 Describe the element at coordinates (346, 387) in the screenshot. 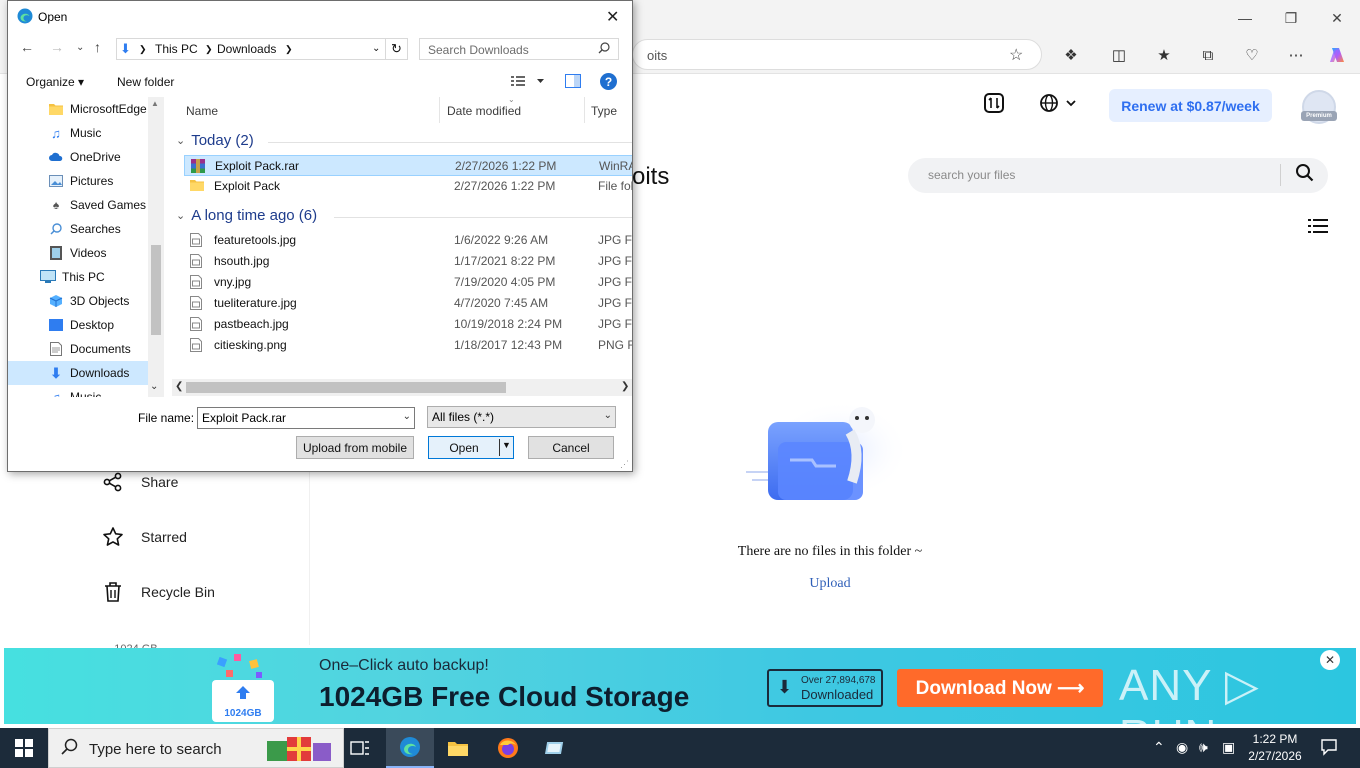

I see `horizontal-scroll-thumb` at that location.